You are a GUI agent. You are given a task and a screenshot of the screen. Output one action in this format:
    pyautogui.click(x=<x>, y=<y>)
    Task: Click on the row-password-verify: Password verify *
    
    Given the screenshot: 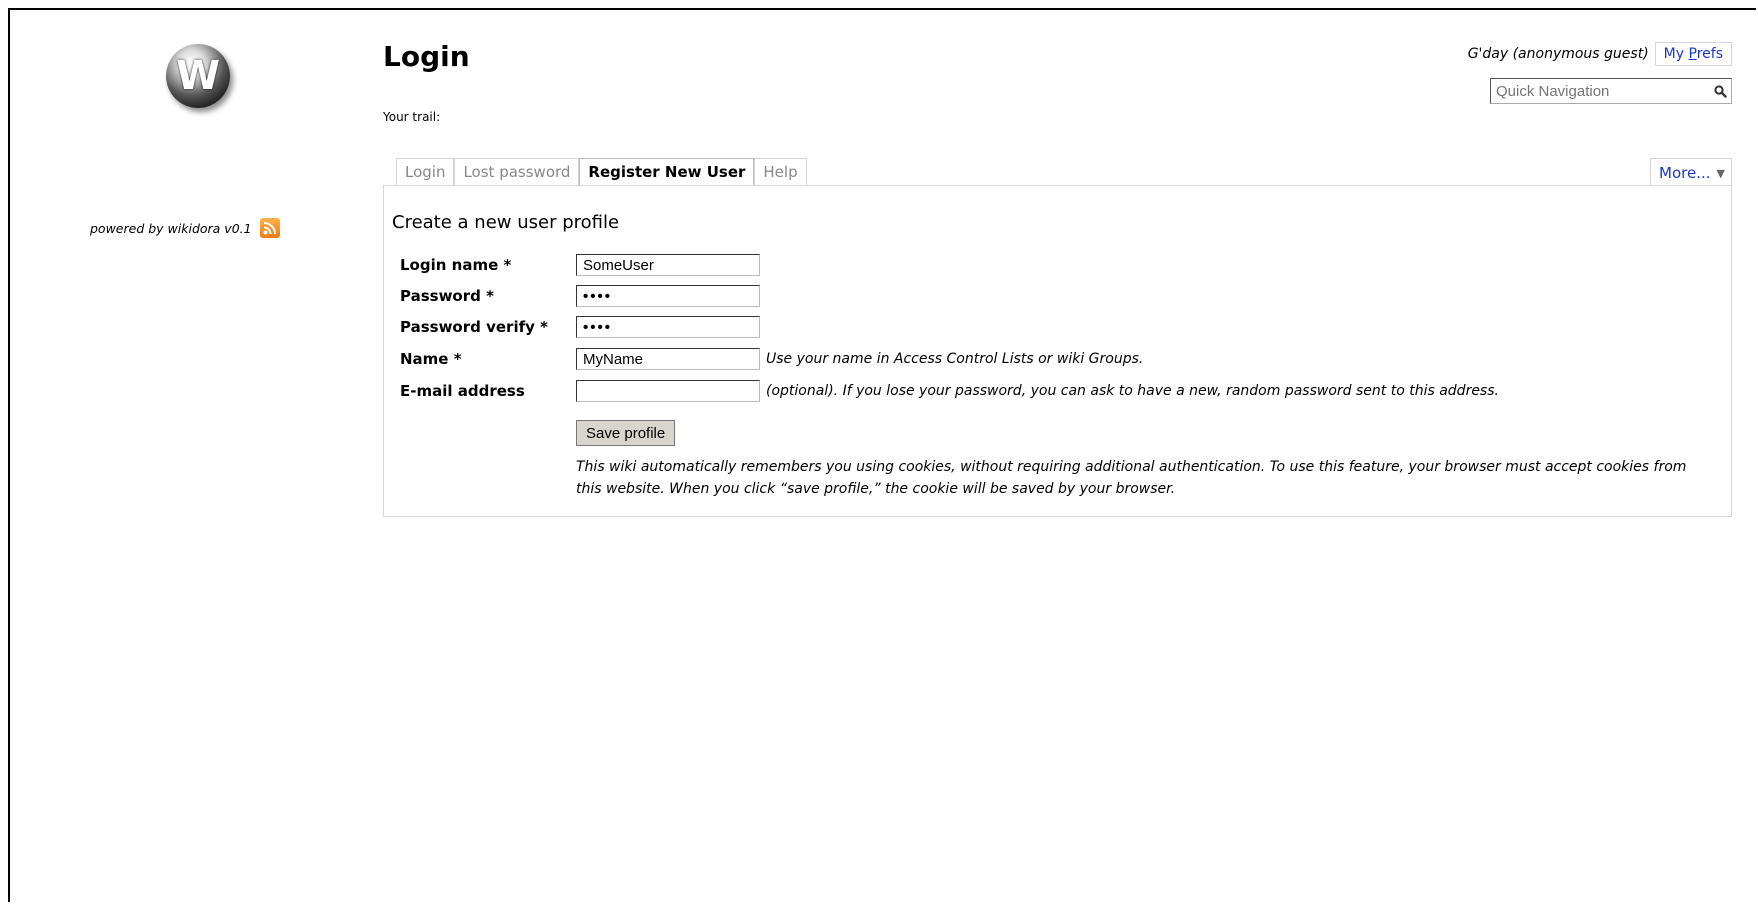 What is the action you would take?
    pyautogui.click(x=580, y=327)
    